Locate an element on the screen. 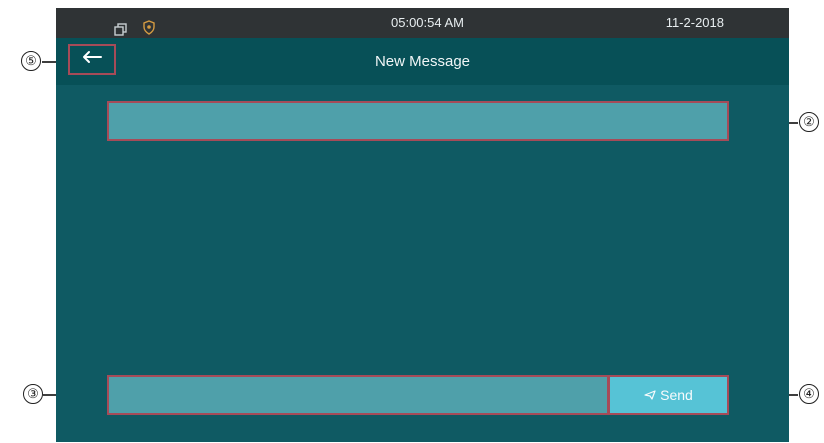 The height and width of the screenshot is (443, 824). status-bar: 05:00:54 AM 11-2-2018 is located at coordinates (422, 23).